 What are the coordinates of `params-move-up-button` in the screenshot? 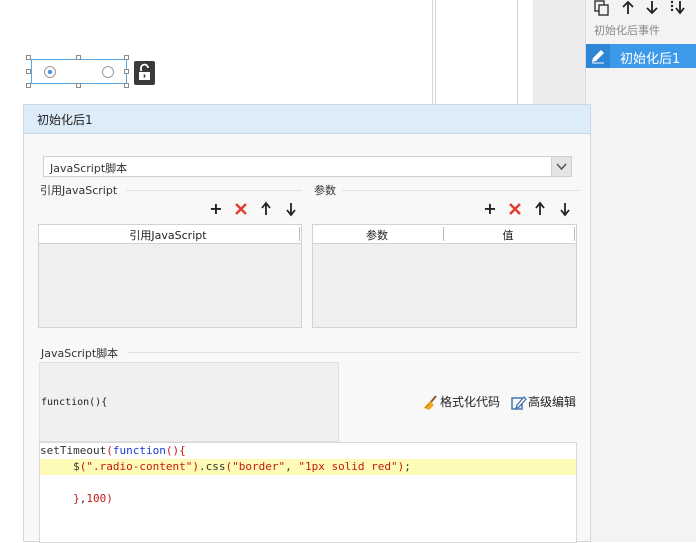 It's located at (540, 209).